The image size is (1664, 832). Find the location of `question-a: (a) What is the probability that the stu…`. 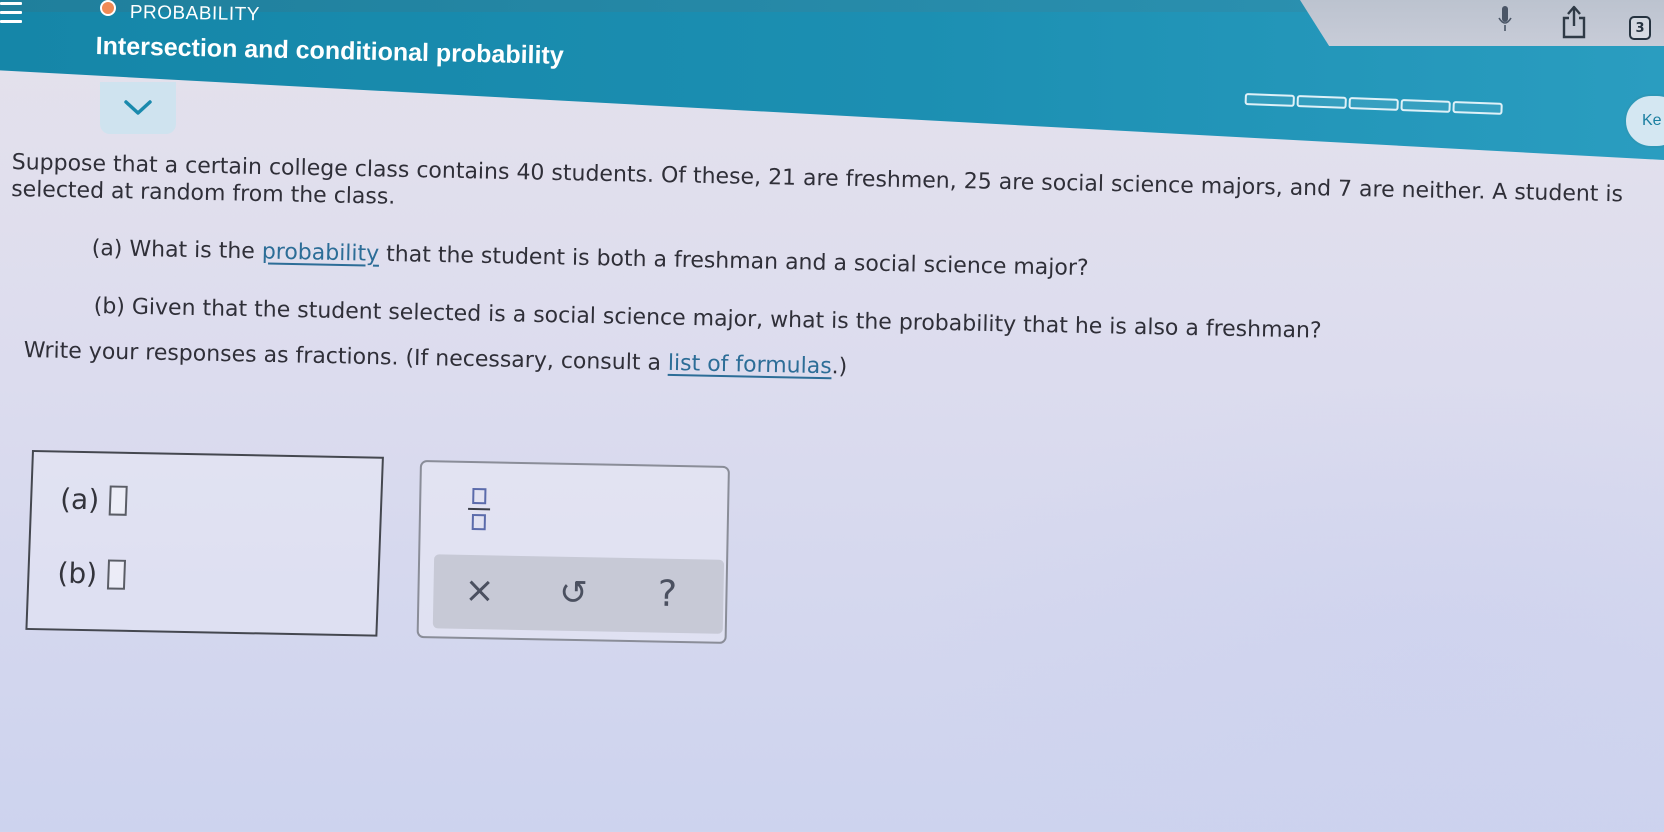

question-a: (a) What is the probability that the stu… is located at coordinates (589, 258).